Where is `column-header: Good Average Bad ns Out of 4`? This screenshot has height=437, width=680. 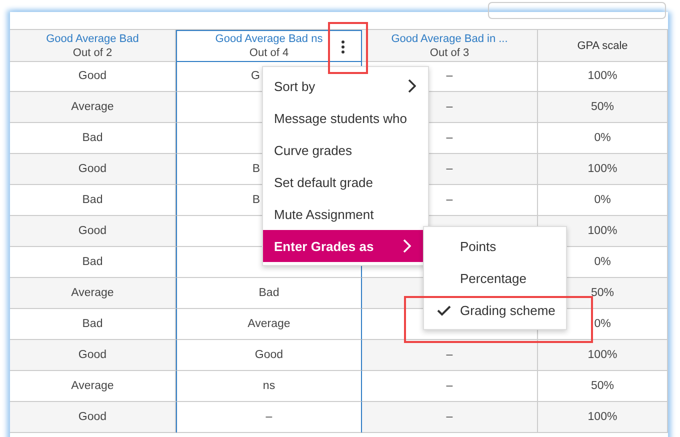 column-header: Good Average Bad ns Out of 4 is located at coordinates (269, 46).